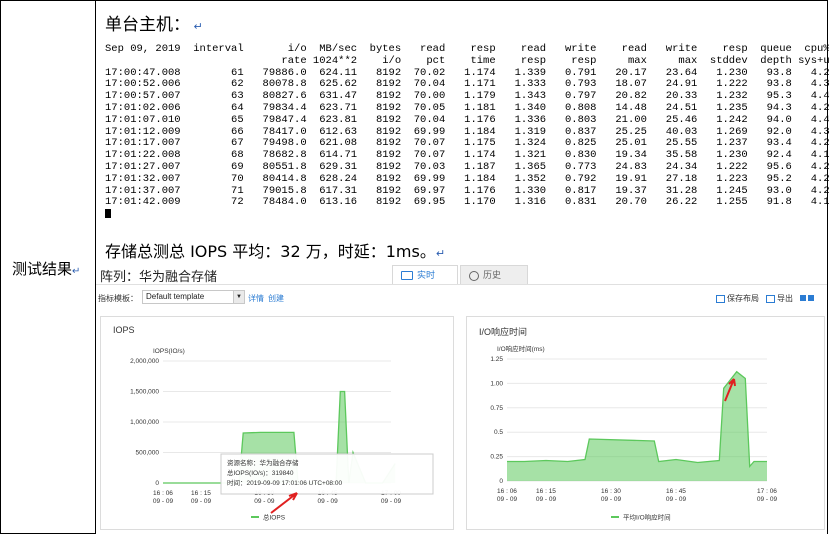 Image resolution: width=829 pixels, height=535 pixels. Describe the element at coordinates (811, 297) in the screenshot. I see `list-icon` at that location.